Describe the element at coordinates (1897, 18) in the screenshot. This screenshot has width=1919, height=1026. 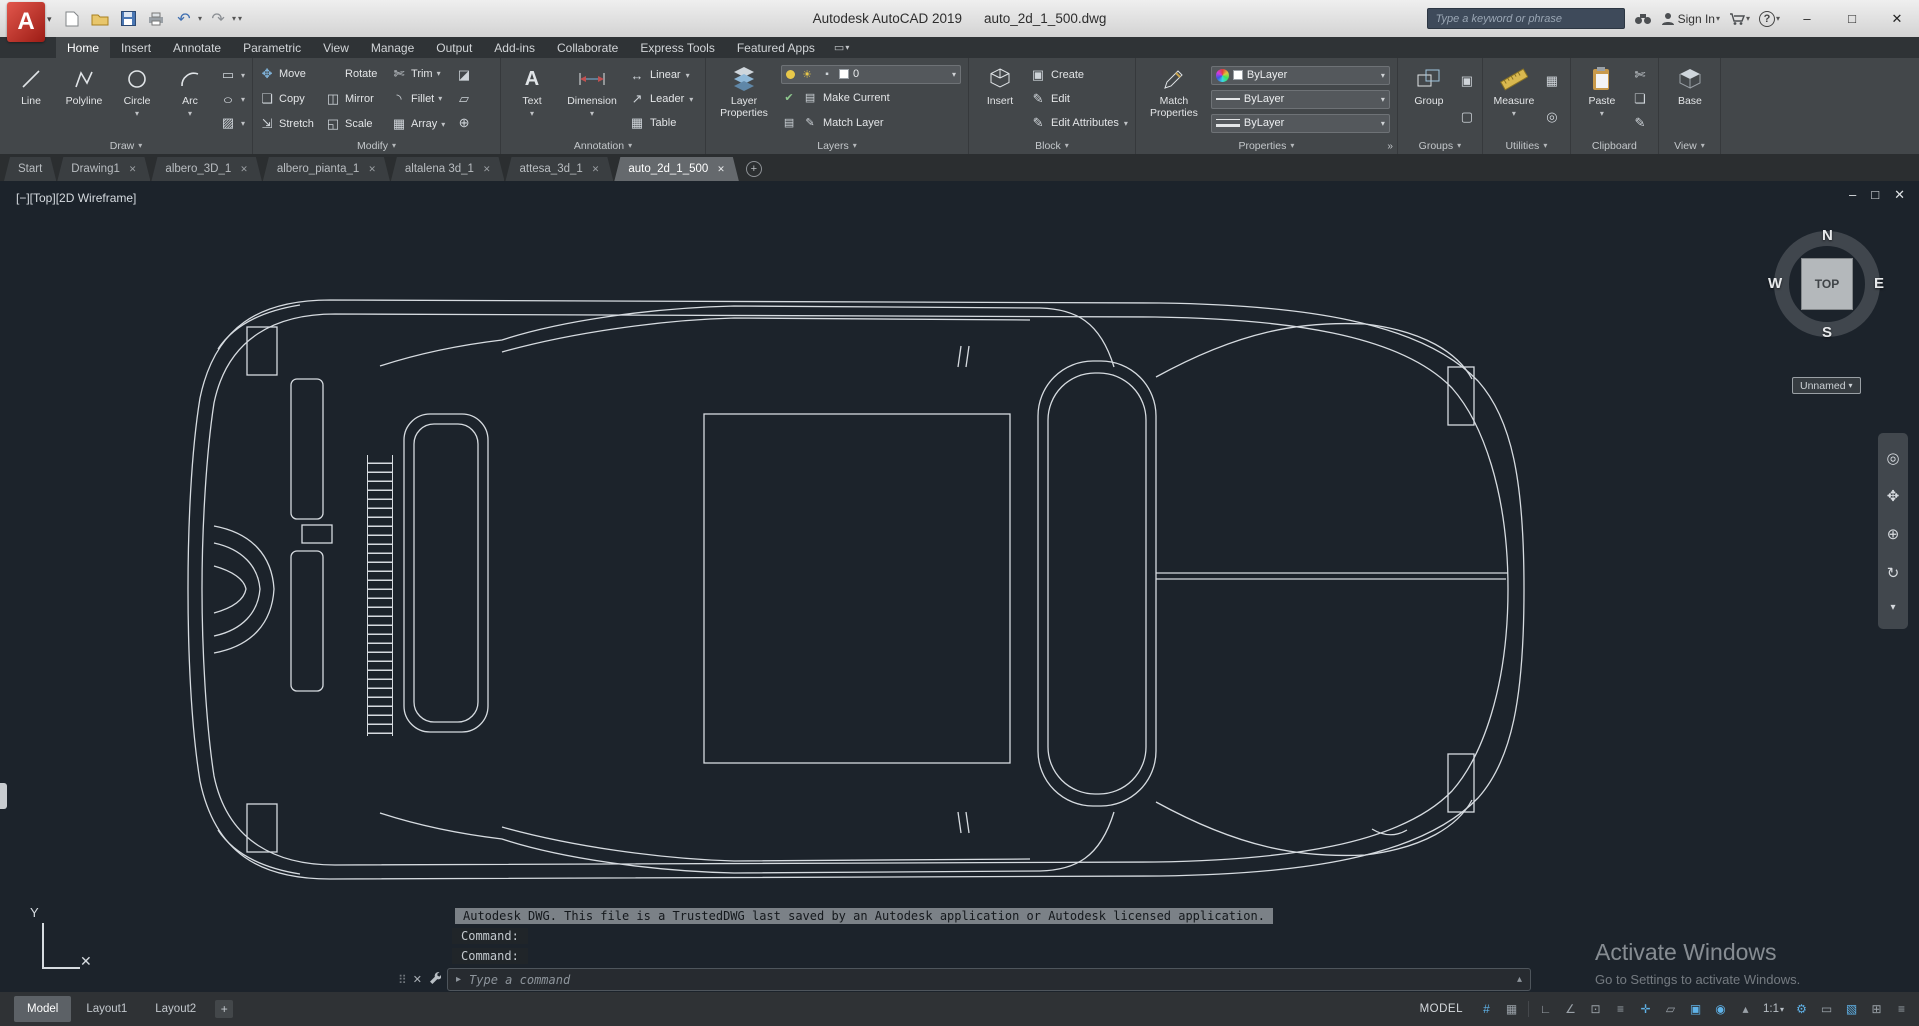
I see `window-close-button: ✕` at that location.